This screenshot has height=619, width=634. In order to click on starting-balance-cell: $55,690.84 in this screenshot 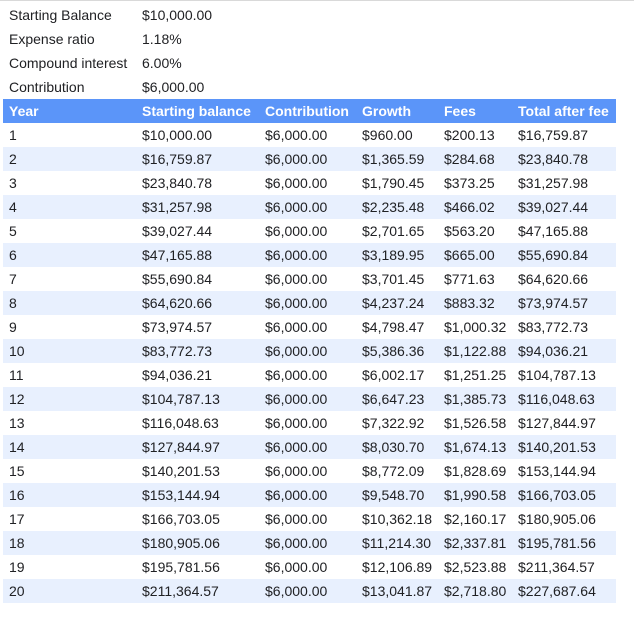, I will do `click(202, 279)`.